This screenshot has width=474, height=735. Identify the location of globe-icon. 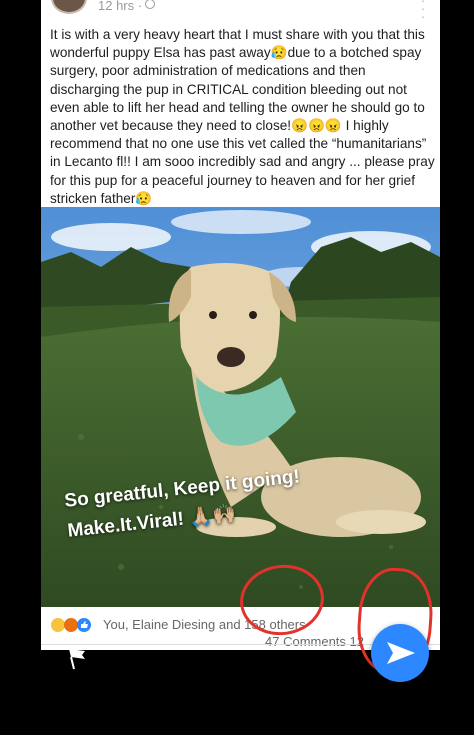
(150, 4).